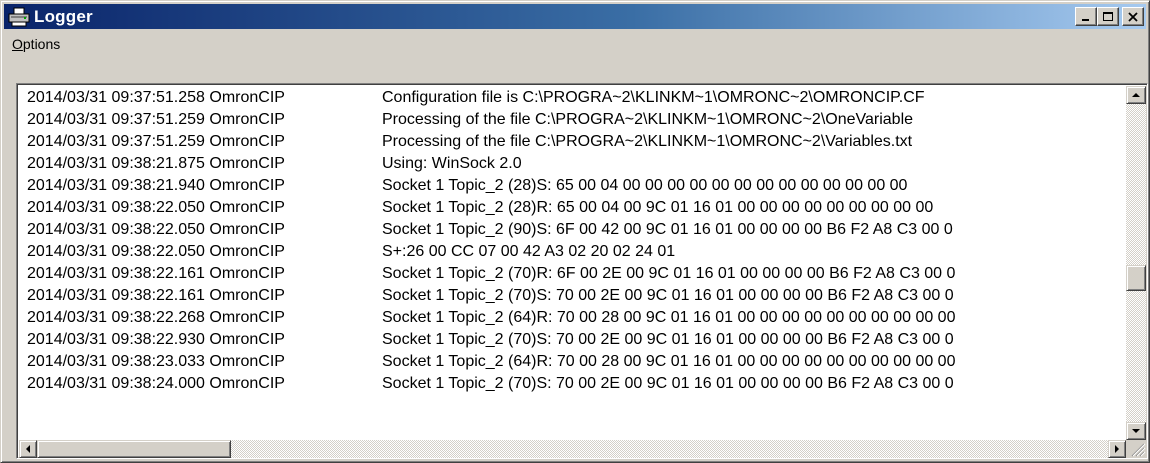  I want to click on scroll-right-button, so click(1117, 449).